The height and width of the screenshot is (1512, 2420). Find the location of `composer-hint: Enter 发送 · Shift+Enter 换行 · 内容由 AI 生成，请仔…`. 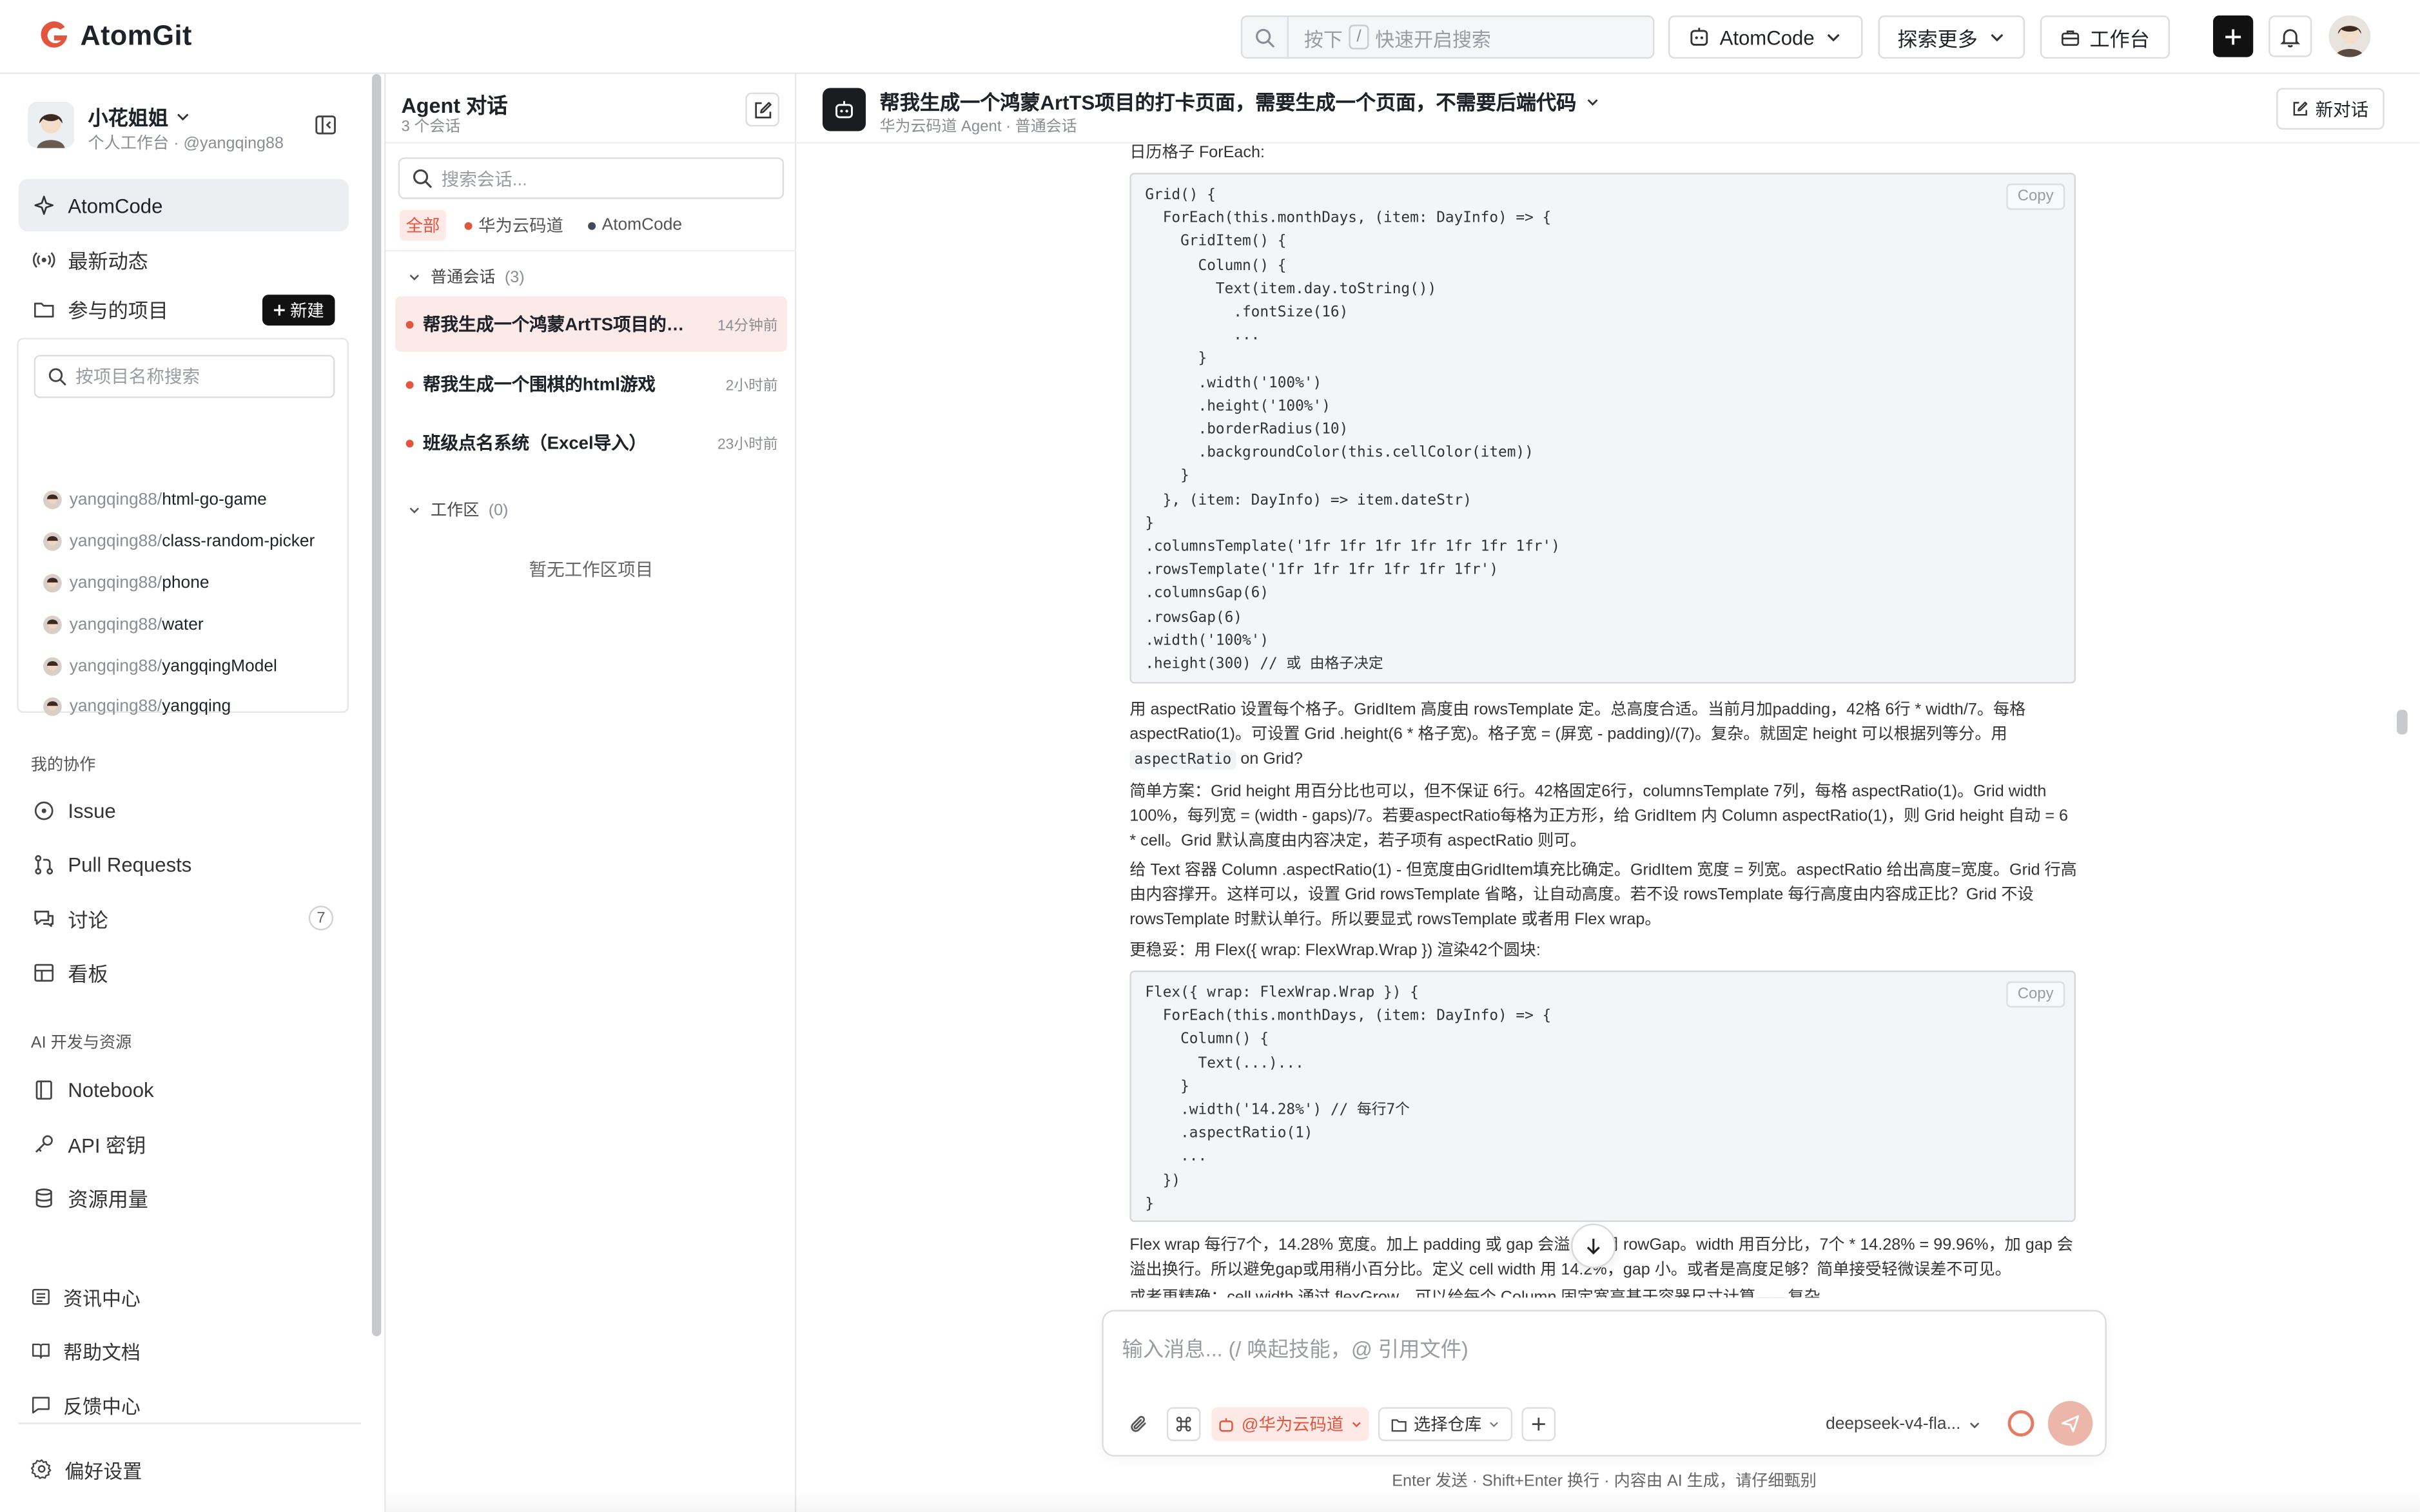

composer-hint: Enter 发送 · Shift+Enter 换行 · 内容由 AI 生成，请仔… is located at coordinates (1605, 1481).